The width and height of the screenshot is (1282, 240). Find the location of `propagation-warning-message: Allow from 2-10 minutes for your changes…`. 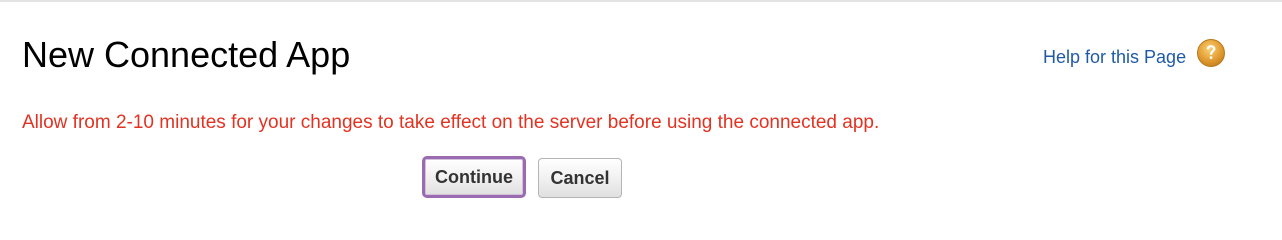

propagation-warning-message: Allow from 2-10 minutes for your changes… is located at coordinates (451, 122).